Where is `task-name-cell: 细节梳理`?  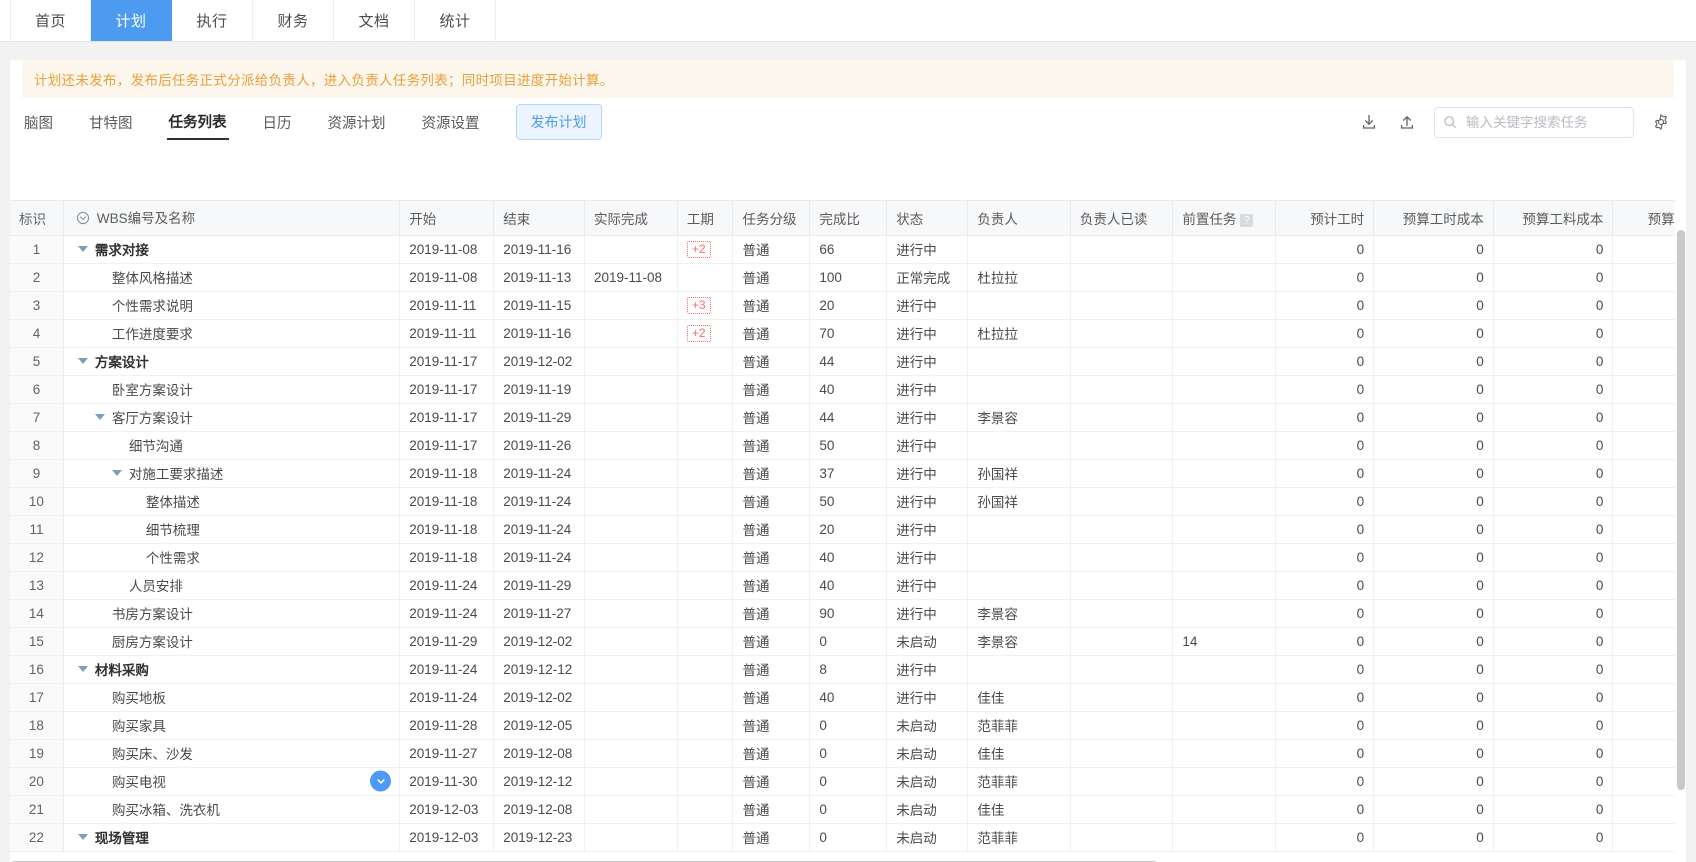
task-name-cell: 细节梳理 is located at coordinates (232, 529).